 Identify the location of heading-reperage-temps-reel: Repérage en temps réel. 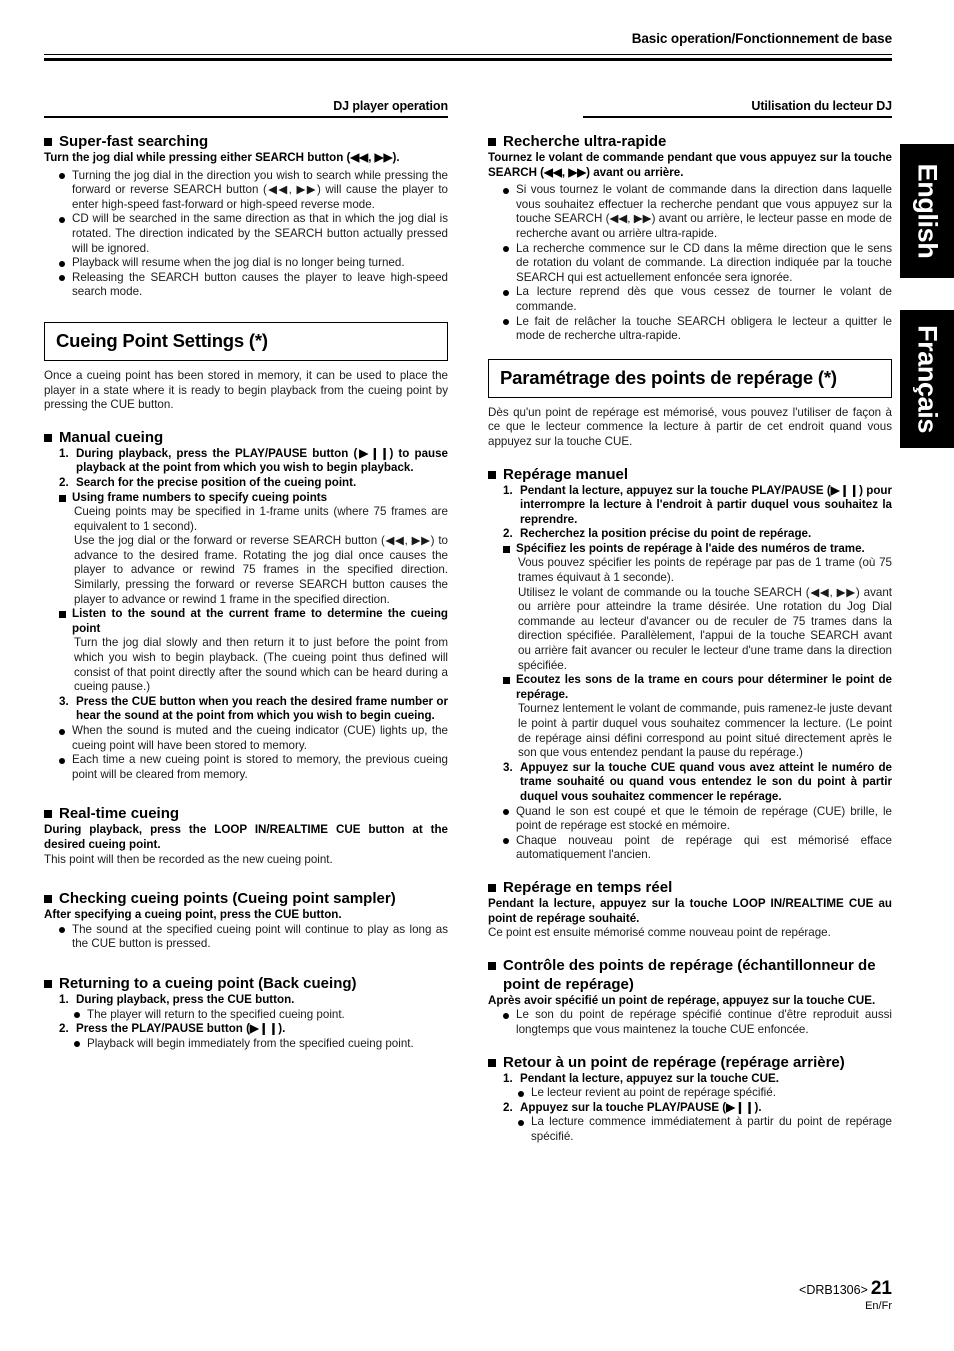
(690, 887).